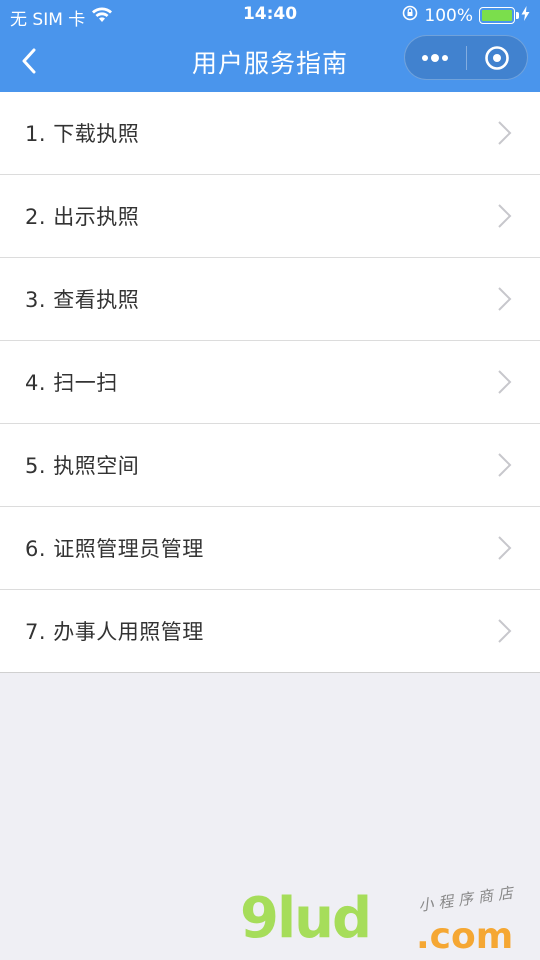 Image resolution: width=540 pixels, height=960 pixels. Describe the element at coordinates (114, 632) in the screenshot. I see `list-item-label: 7. 办事人用照管理` at that location.